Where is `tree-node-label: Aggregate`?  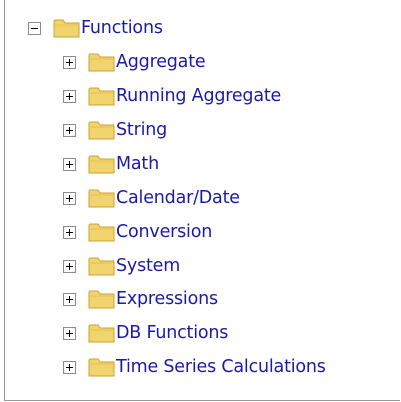
tree-node-label: Aggregate is located at coordinates (161, 62).